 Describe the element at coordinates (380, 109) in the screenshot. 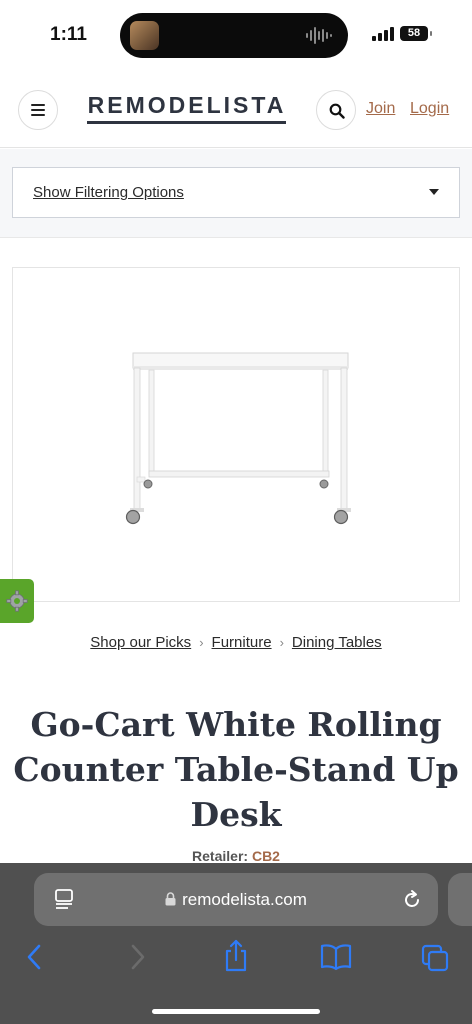

I see `join-link: Join` at that location.